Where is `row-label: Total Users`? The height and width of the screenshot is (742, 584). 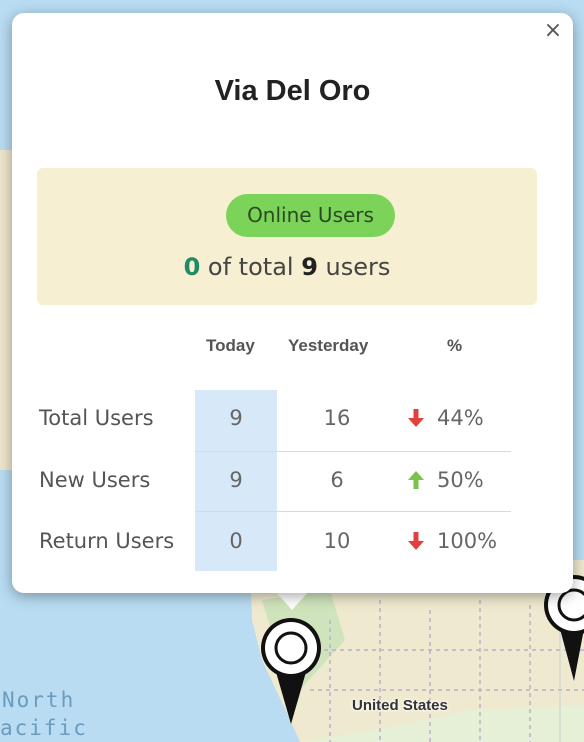
row-label: Total Users is located at coordinates (96, 418).